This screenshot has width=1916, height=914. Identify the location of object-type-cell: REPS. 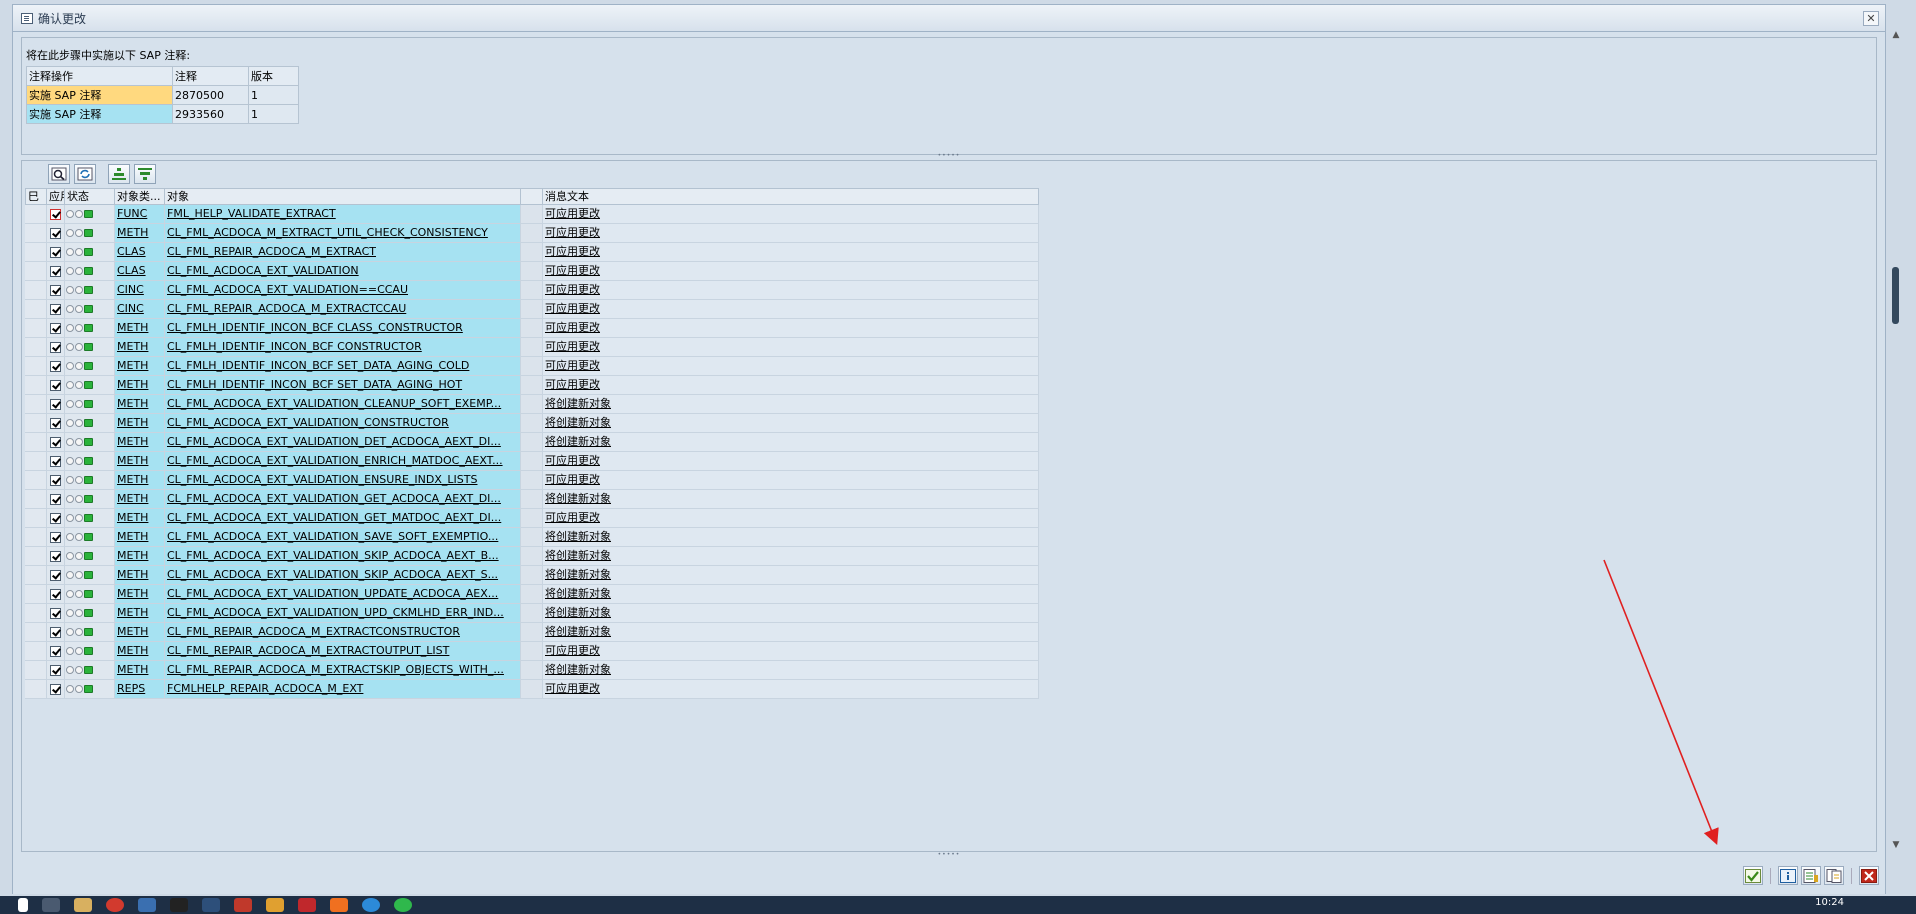
(140, 689).